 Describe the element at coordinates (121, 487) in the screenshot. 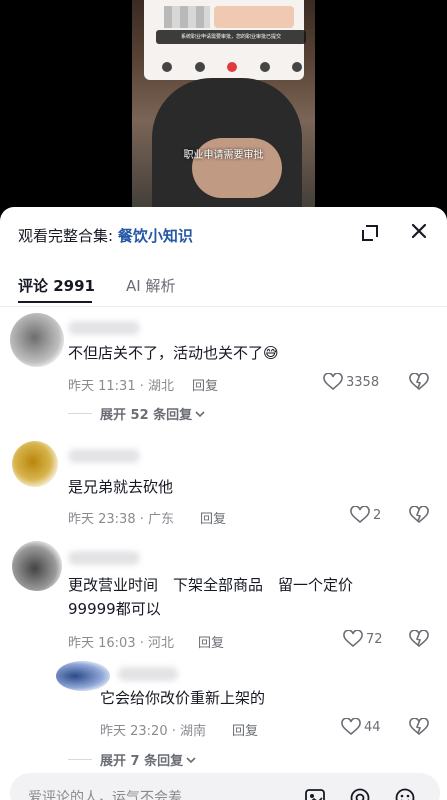

I see `comment-text: 是兄弟就去砍他` at that location.